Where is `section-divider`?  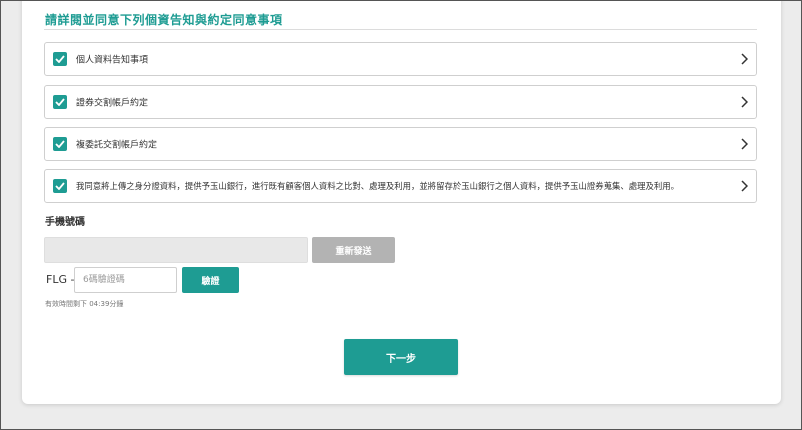
section-divider is located at coordinates (400, 29).